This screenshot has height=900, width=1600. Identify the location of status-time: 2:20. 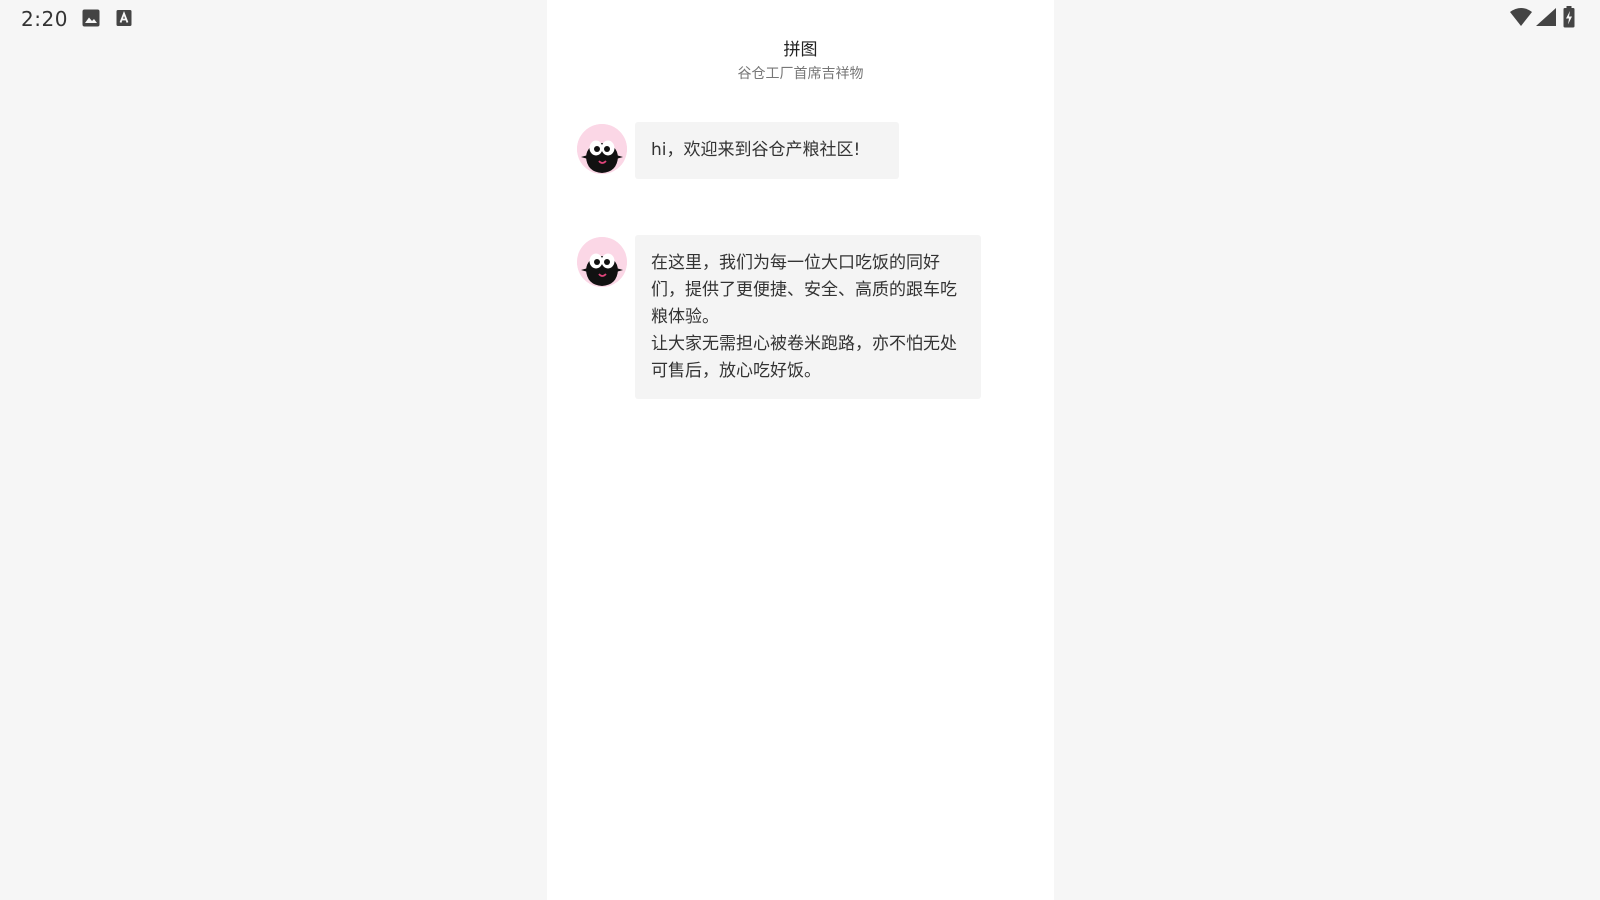
(44, 19).